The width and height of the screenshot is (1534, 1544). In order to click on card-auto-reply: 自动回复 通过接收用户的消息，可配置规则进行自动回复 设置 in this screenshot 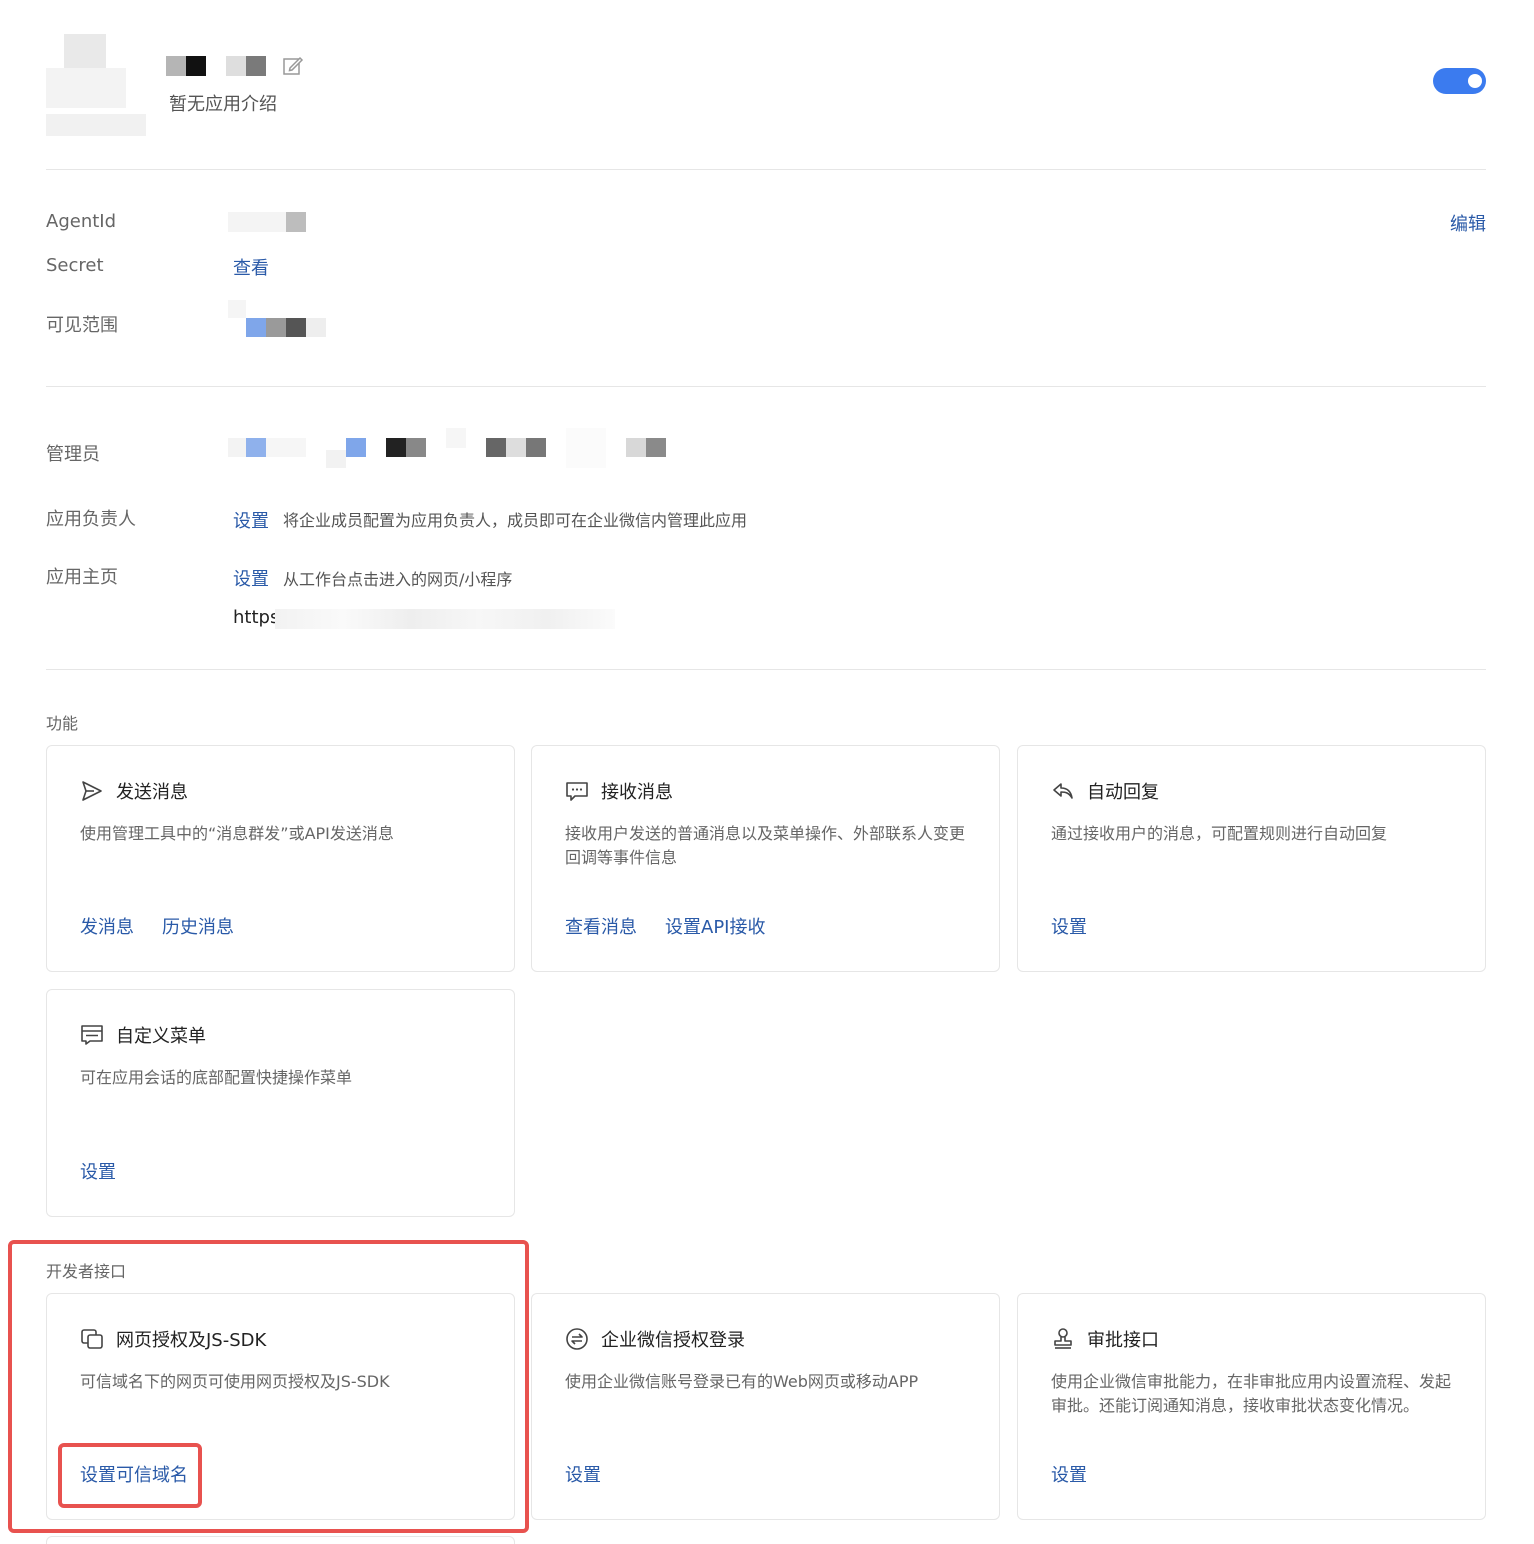, I will do `click(1251, 858)`.